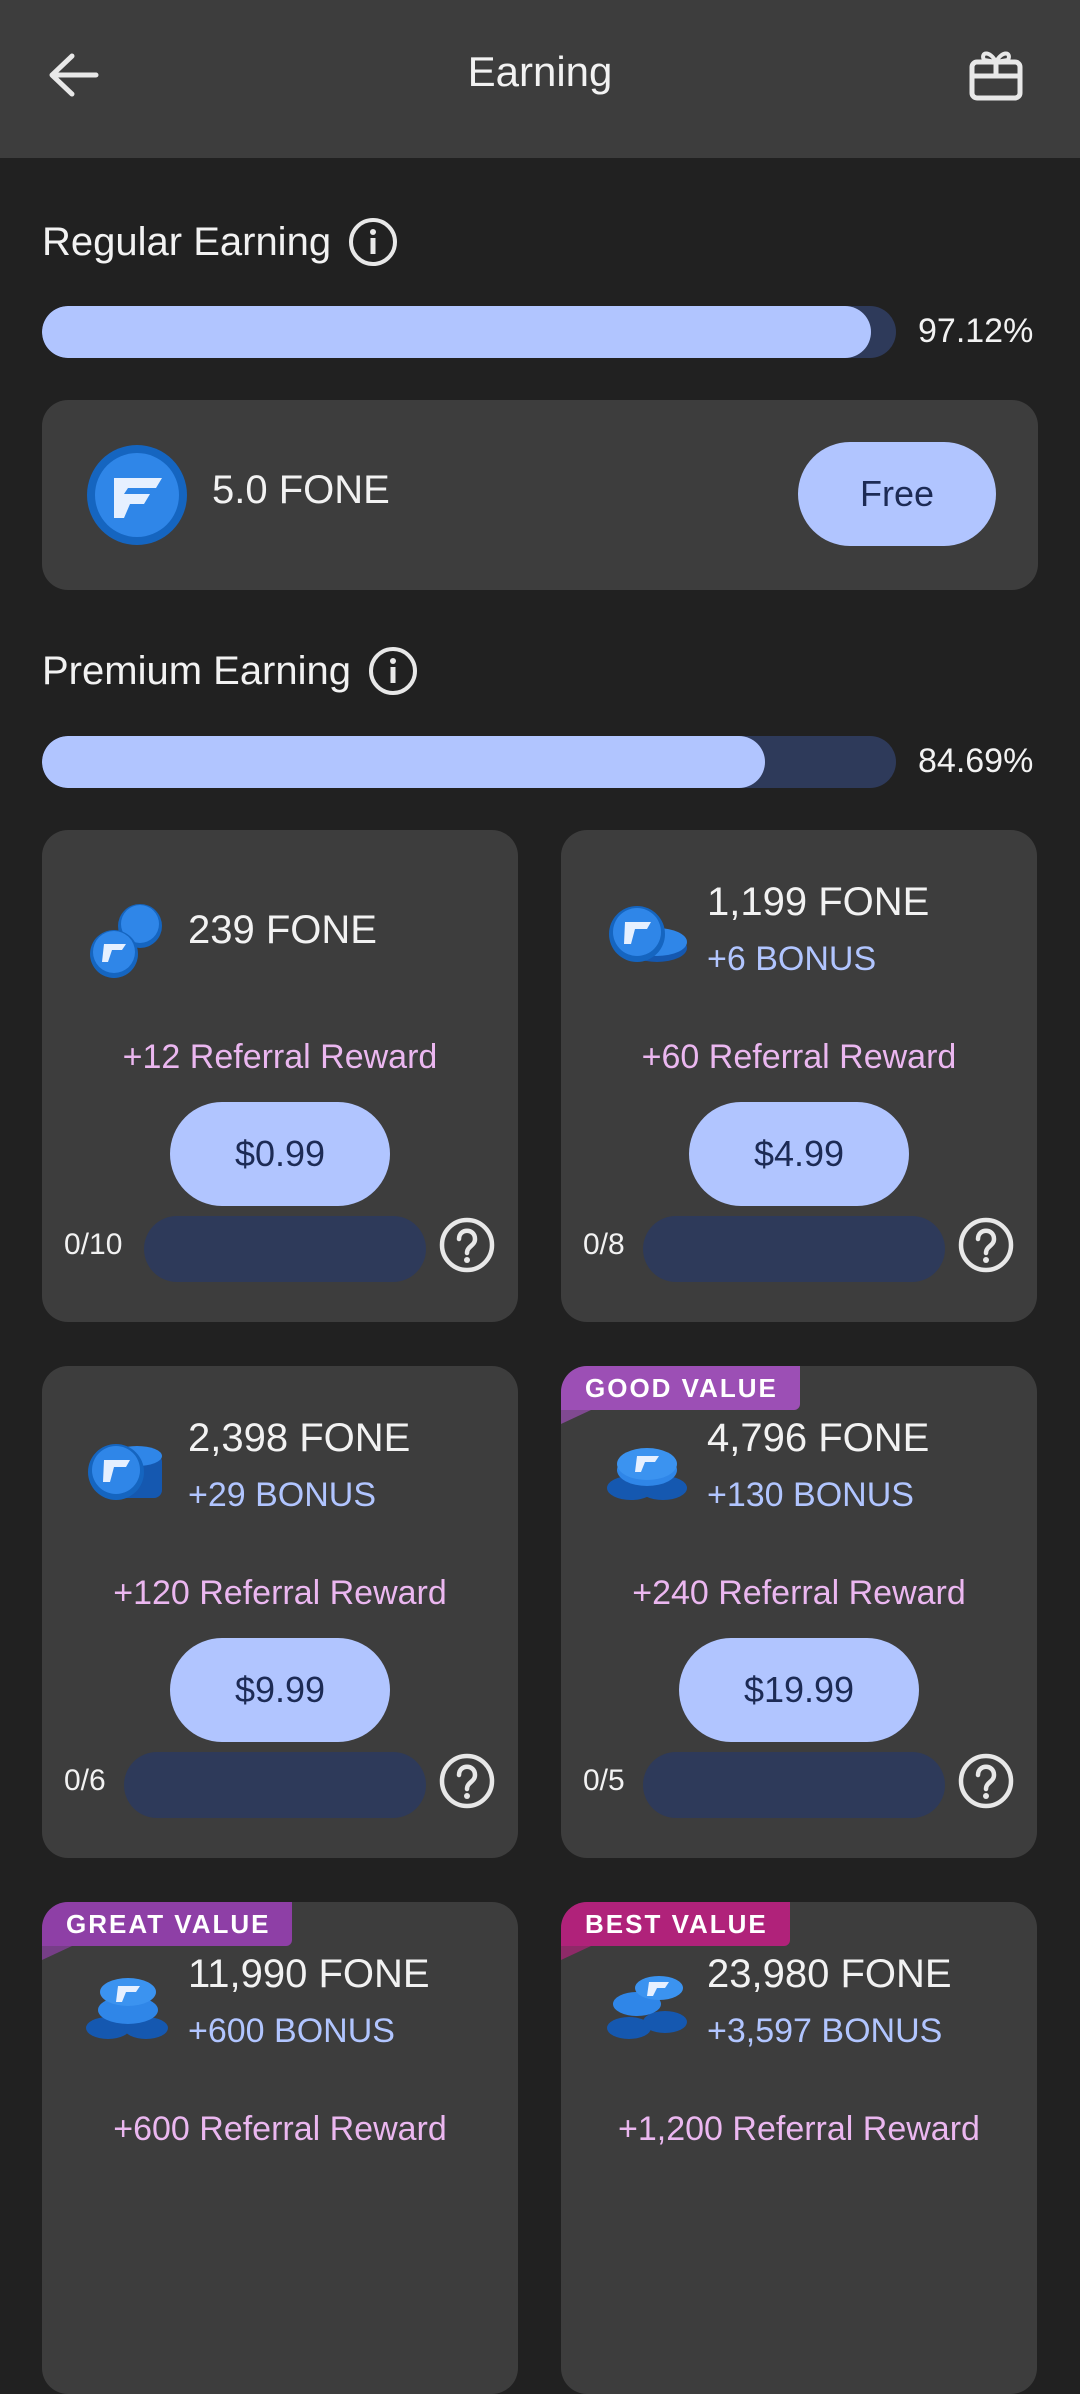  What do you see at coordinates (282, 930) in the screenshot?
I see `fone-amount: 239 FONE` at bounding box center [282, 930].